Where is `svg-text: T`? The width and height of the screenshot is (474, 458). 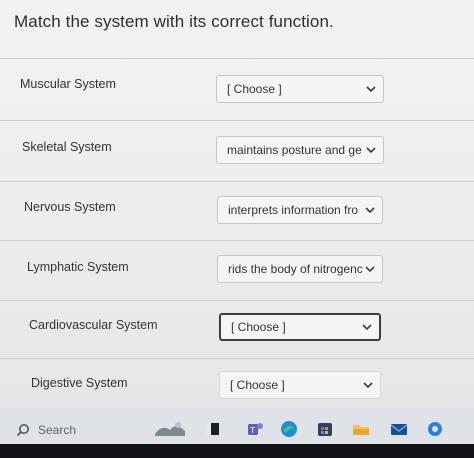
svg-text: T is located at coordinates (252, 430).